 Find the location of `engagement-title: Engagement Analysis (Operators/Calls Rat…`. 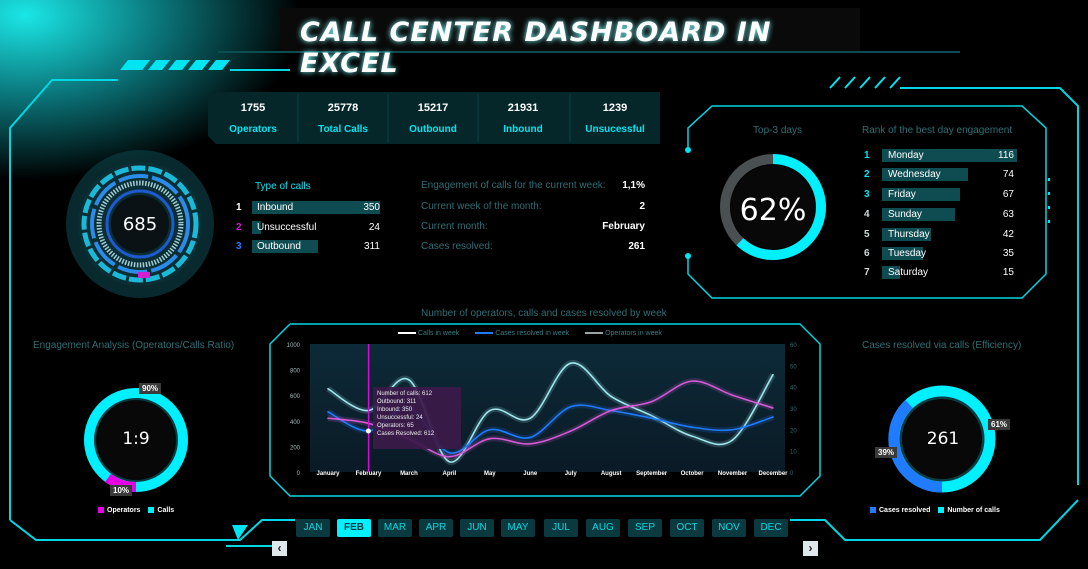

engagement-title: Engagement Analysis (Operators/Calls Rat… is located at coordinates (134, 345).